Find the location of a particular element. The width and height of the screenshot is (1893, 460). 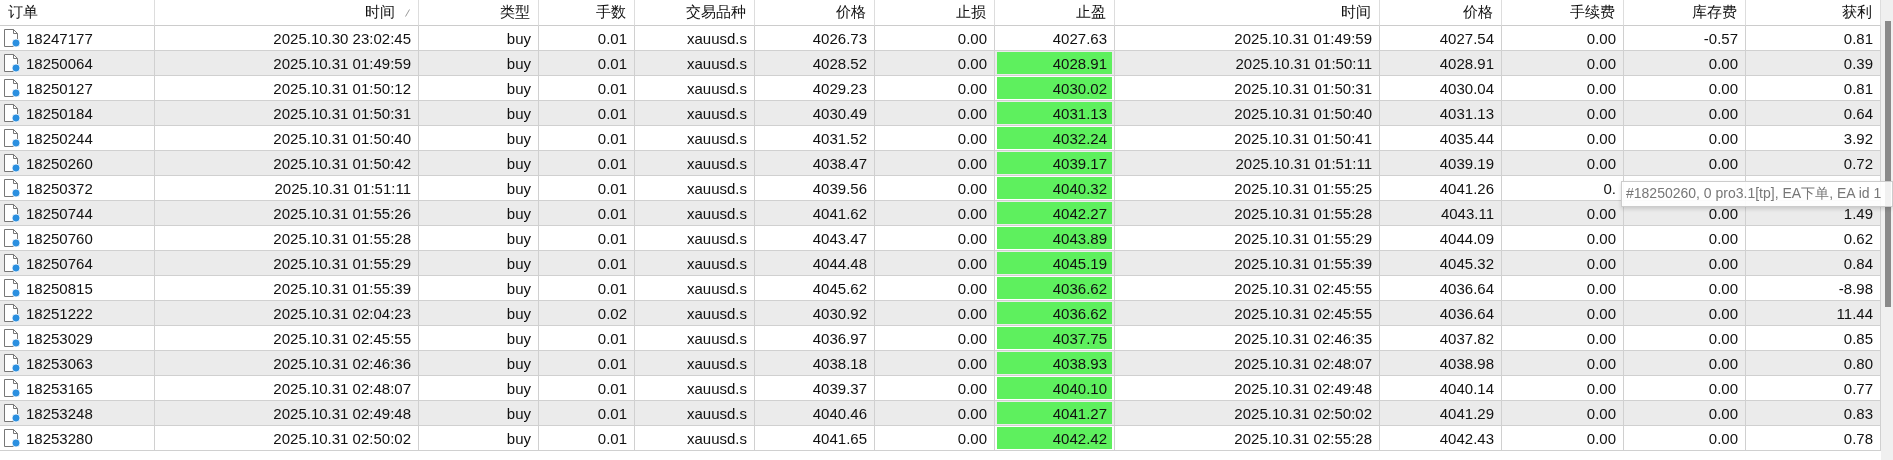

order-number: 18253248 is located at coordinates (59, 413).